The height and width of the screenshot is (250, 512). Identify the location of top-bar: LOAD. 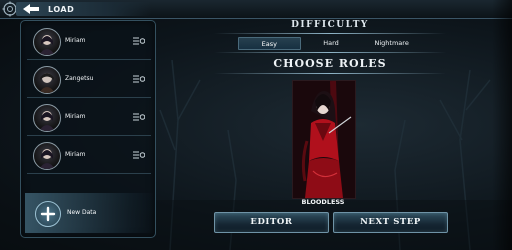
(256, 9).